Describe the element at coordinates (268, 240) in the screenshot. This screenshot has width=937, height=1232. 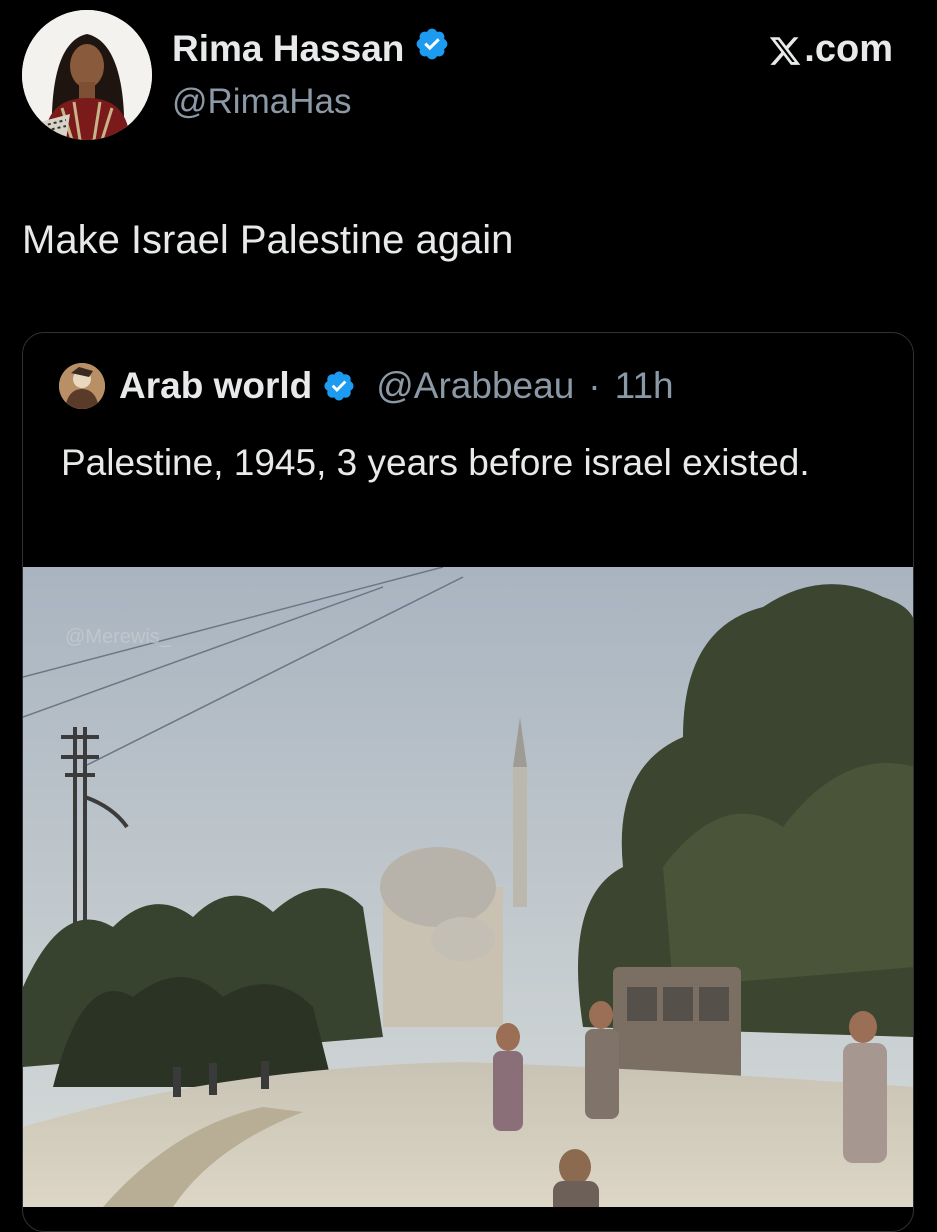
I see `tweet-text: Make Israel Palestine again` at that location.